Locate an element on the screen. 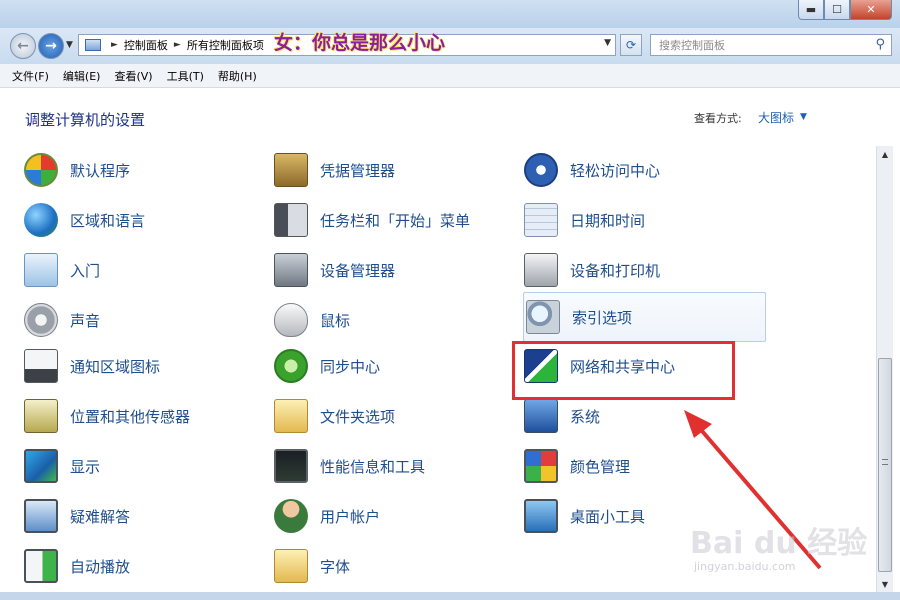 This screenshot has width=900, height=600. annotation-arrow-icon is located at coordinates (753, 490).